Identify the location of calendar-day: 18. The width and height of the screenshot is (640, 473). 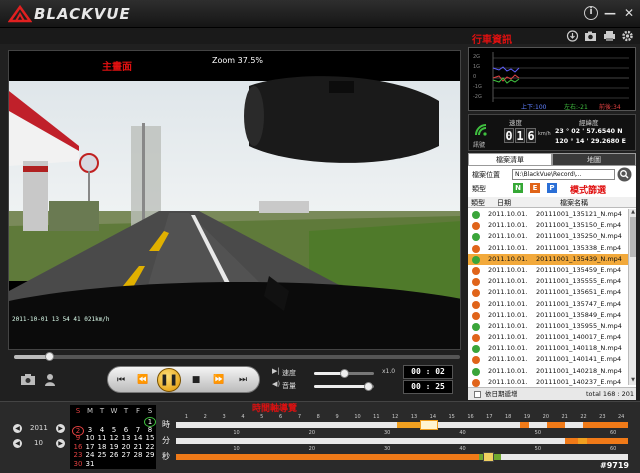
(102, 447).